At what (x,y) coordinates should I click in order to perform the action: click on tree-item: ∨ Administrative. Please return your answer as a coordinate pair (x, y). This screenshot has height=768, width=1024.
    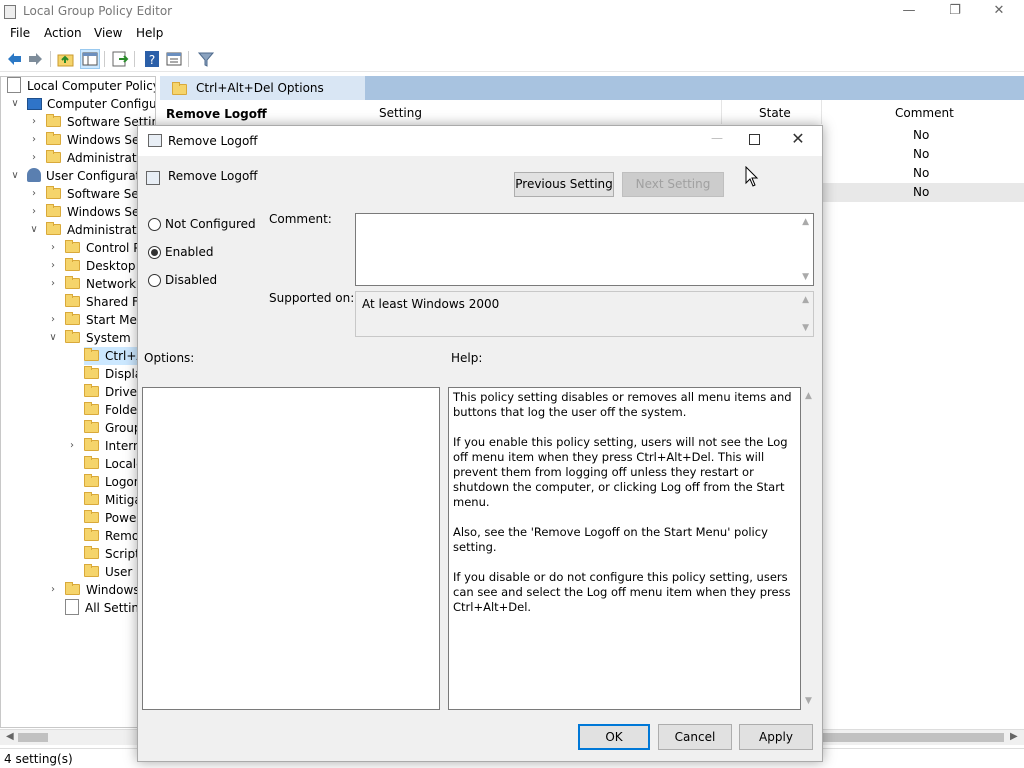
    Looking at the image, I should click on (78, 230).